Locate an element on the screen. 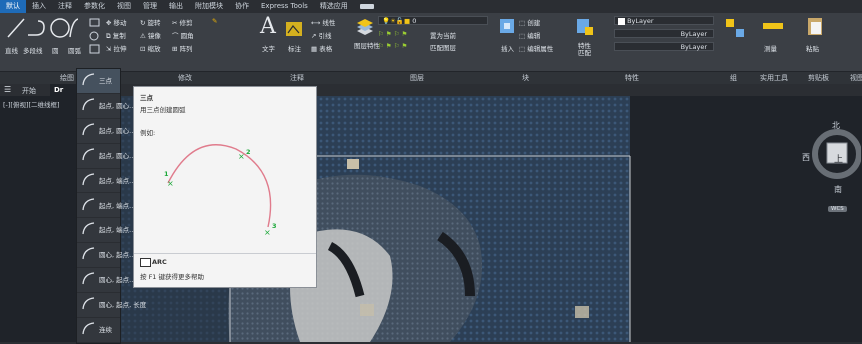  utilities-group-label: 实用工具 is located at coordinates (774, 78).